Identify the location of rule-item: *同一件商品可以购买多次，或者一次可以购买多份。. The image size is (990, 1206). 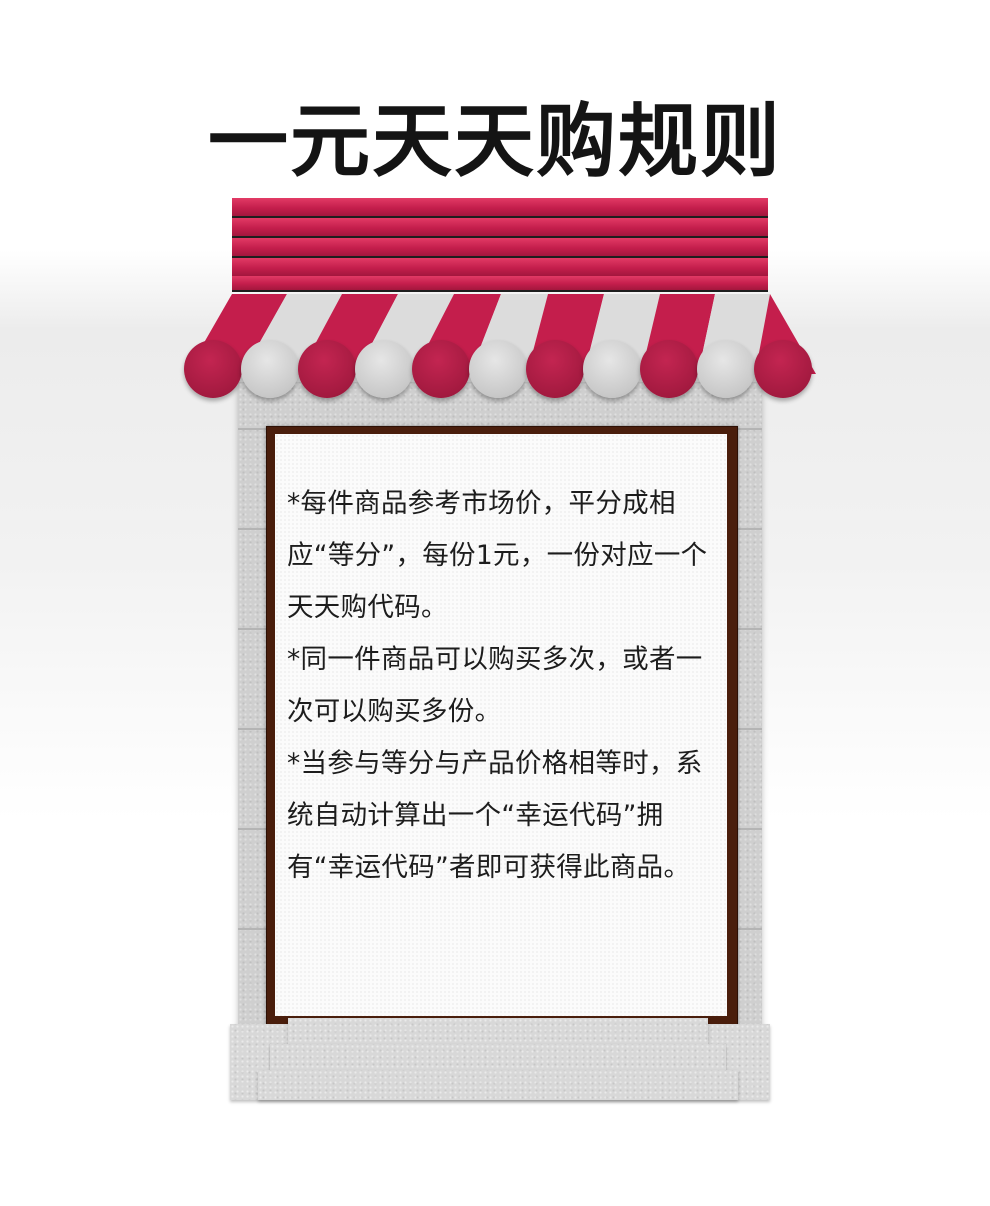
(495, 685).